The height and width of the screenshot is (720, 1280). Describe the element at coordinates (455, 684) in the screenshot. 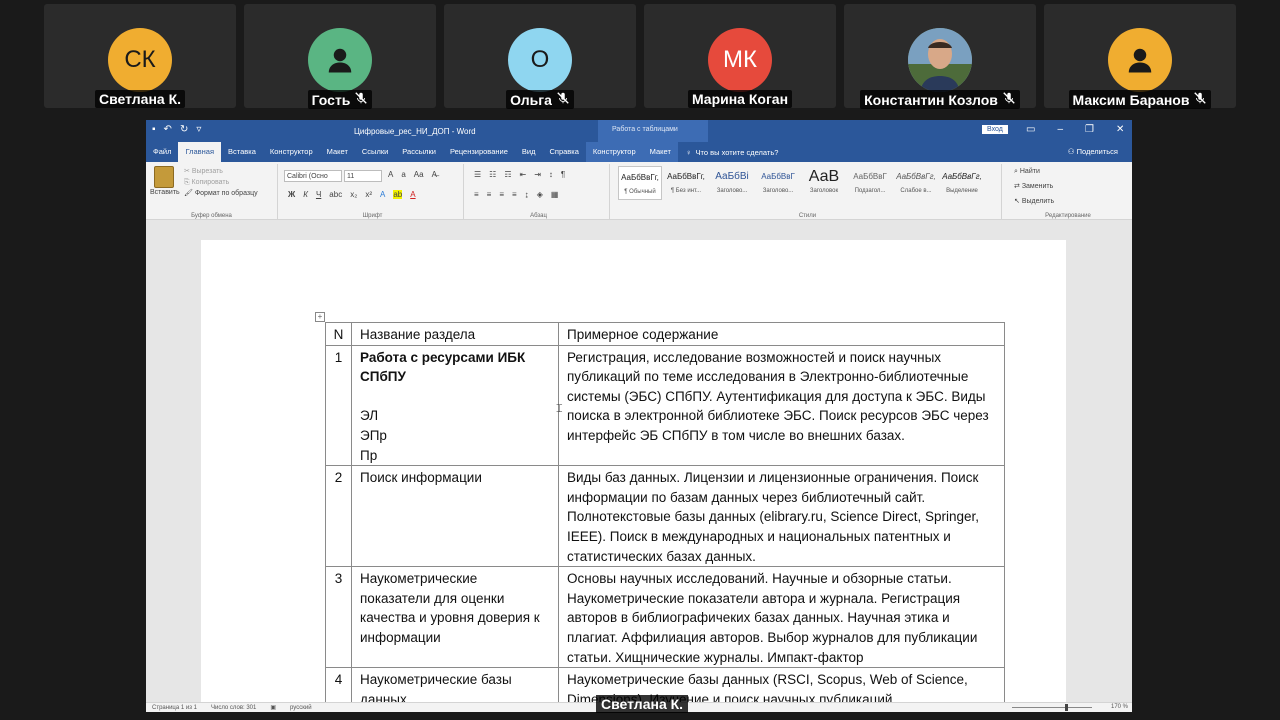

I see `section-title: Наукометрические базы данных` at that location.